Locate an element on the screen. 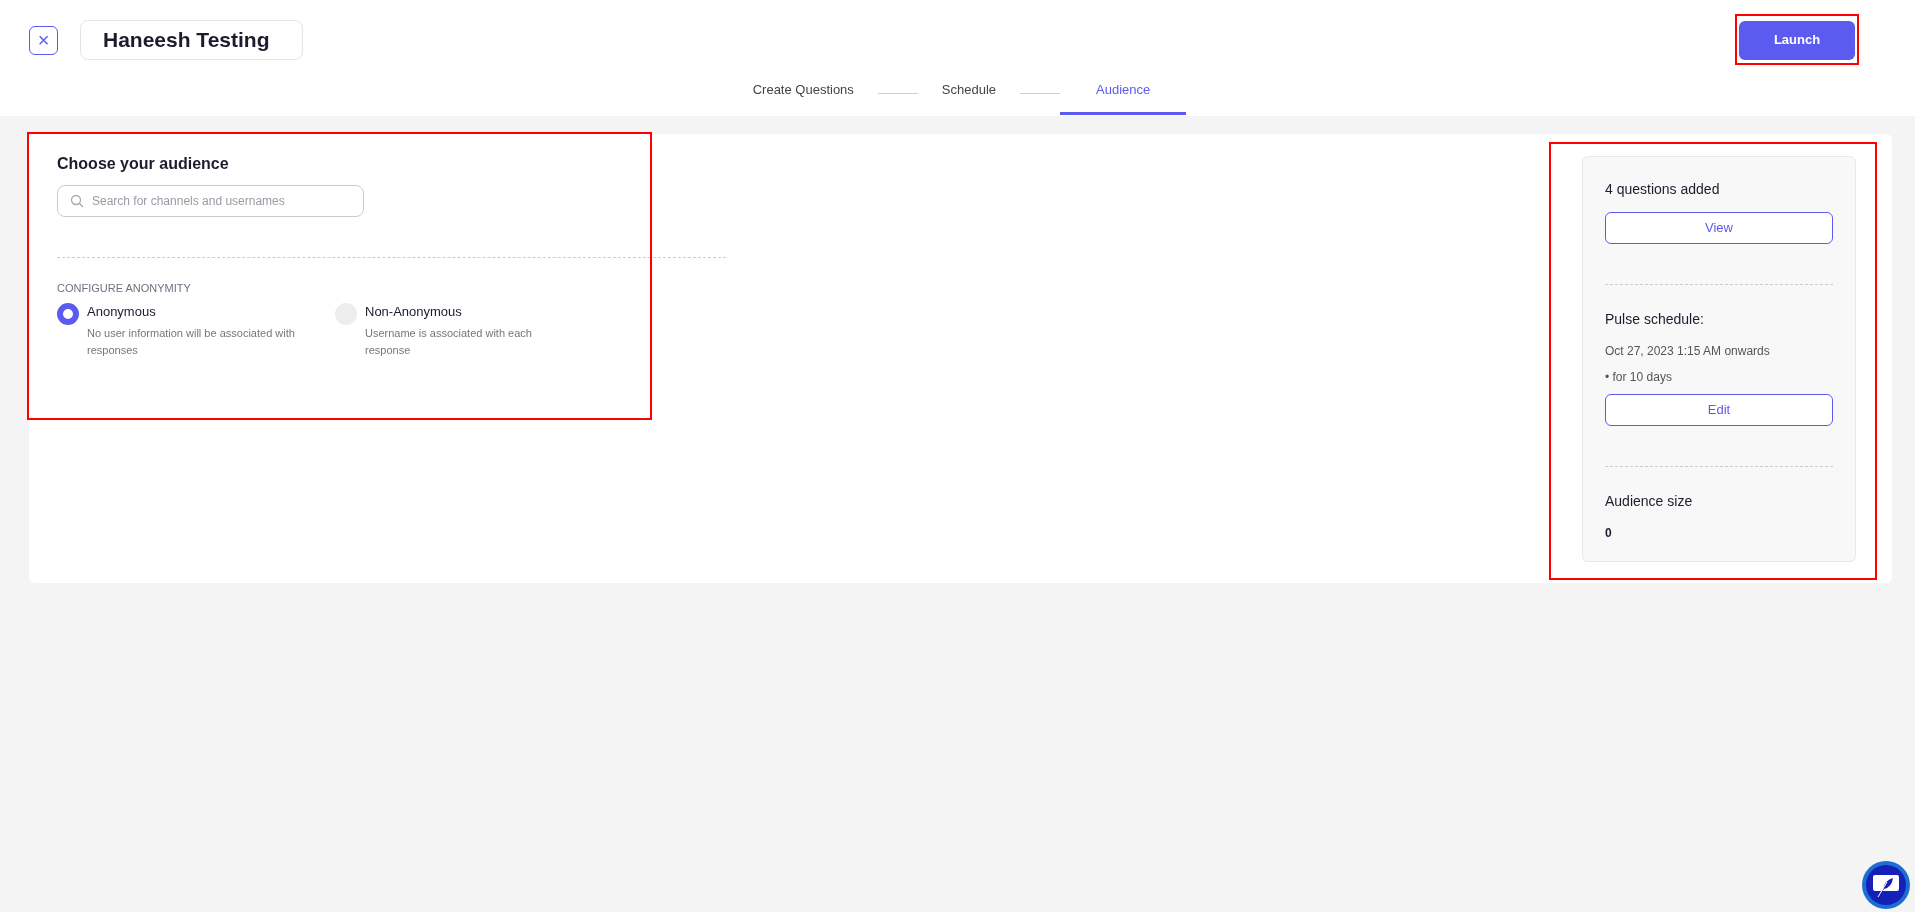 Image resolution: width=1915 pixels, height=912 pixels. schedule-text: • for 10 days is located at coordinates (1639, 377).